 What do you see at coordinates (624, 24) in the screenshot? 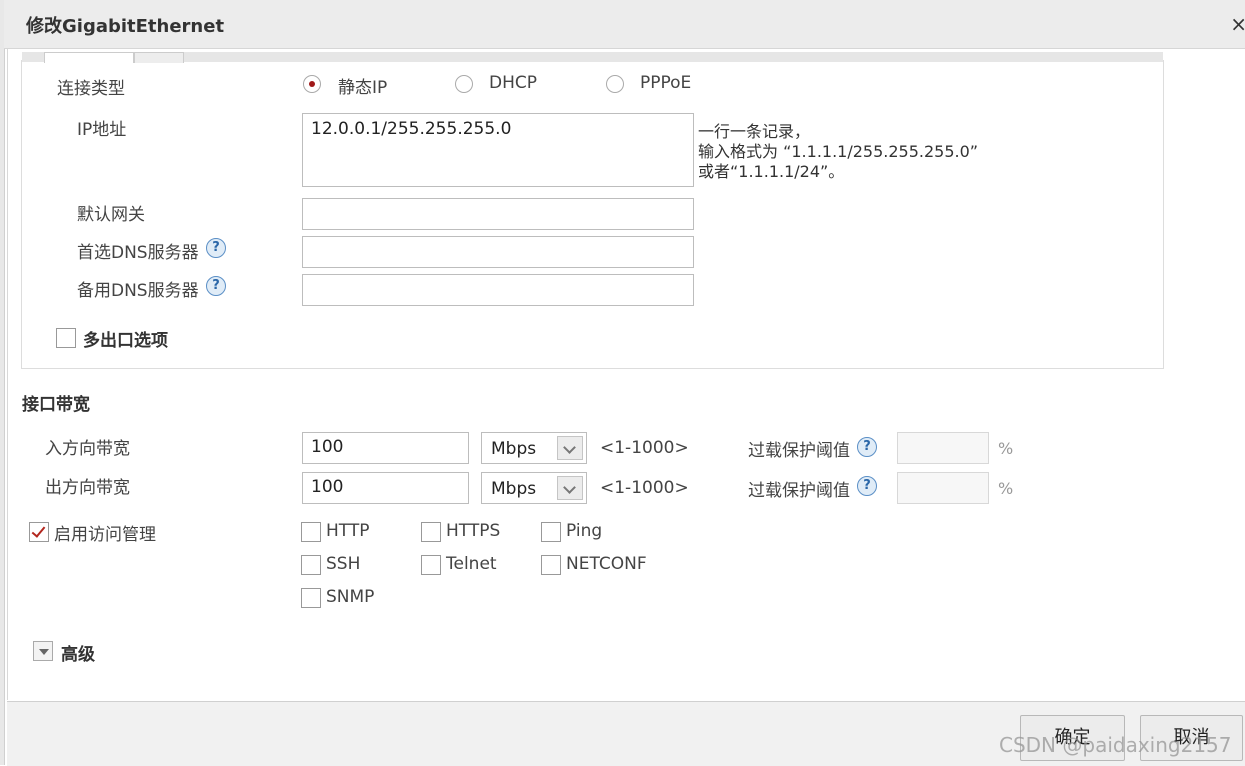
I see `dialog-titlebar: 修改GigabitEthernet` at bounding box center [624, 24].